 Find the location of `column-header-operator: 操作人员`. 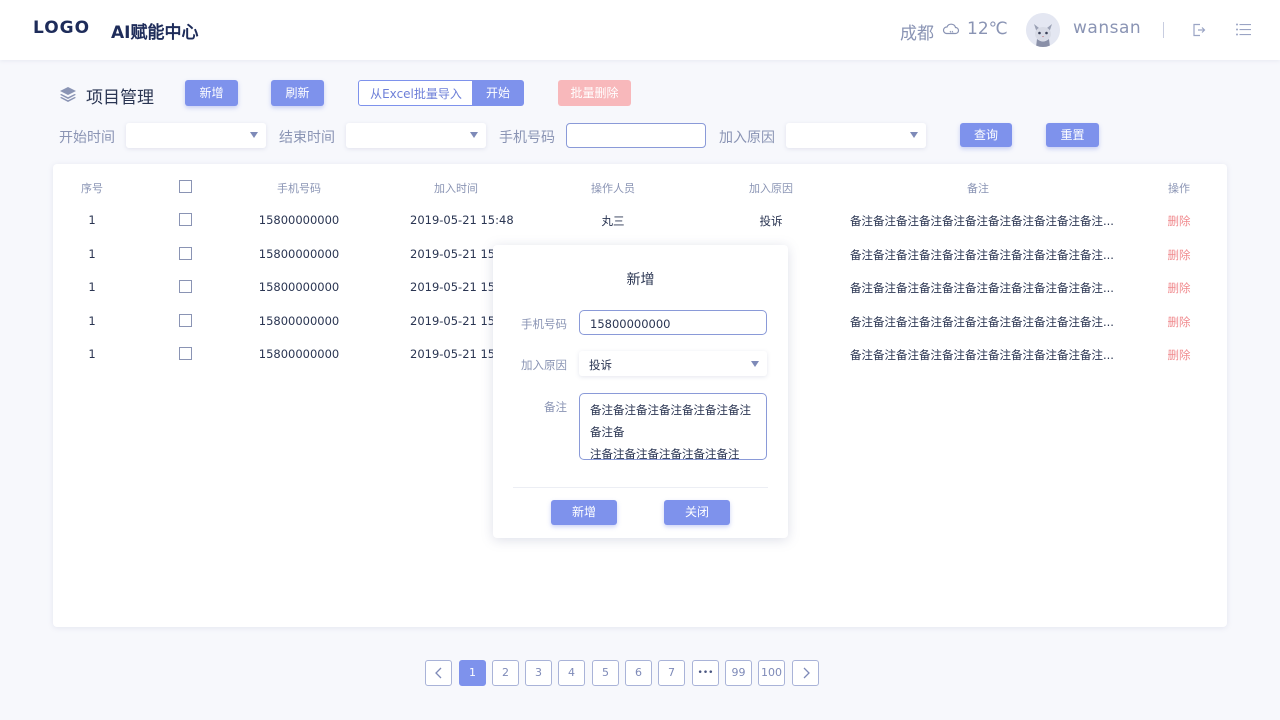

column-header-operator: 操作人员 is located at coordinates (613, 188).